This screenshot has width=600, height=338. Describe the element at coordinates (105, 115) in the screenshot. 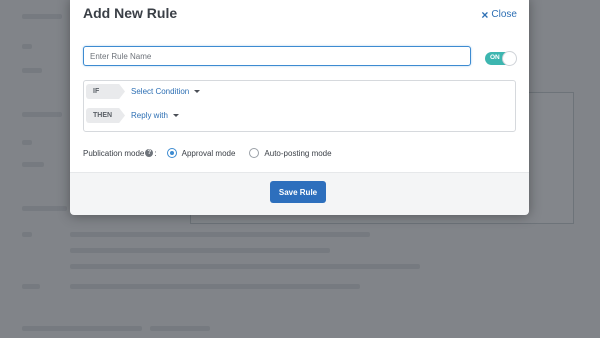

I see `then-tag: THEN` at that location.